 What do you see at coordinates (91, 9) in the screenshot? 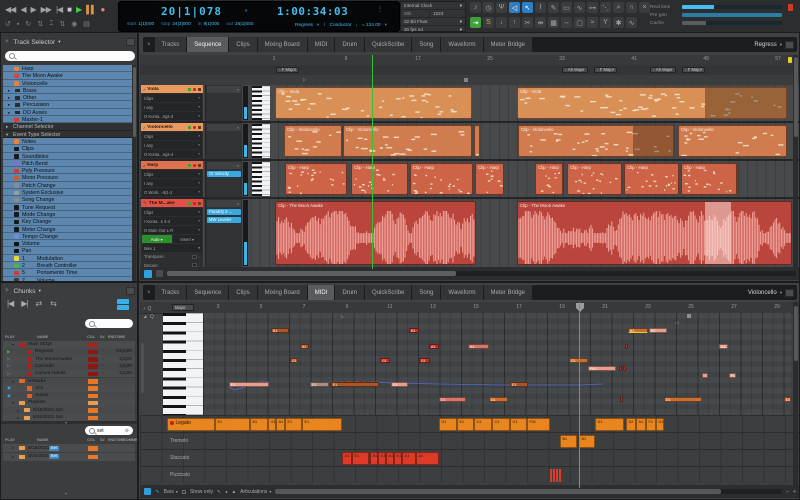
I see `pause-button: ▌▌` at bounding box center [91, 9].